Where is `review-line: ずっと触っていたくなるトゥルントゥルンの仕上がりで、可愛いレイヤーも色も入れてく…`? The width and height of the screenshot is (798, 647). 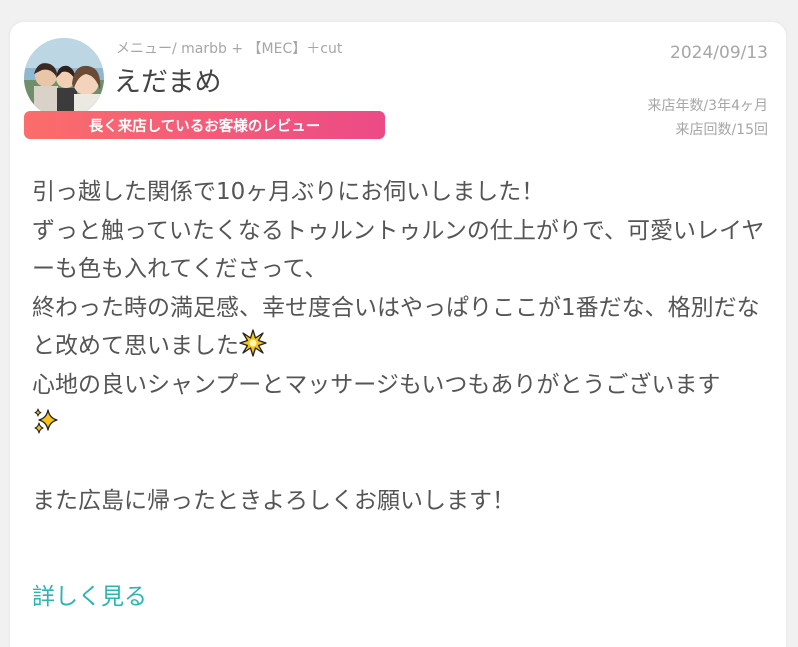
review-line: ずっと触っていたくなるトゥルントゥルンの仕上がりで、可愛いレイヤーも色も入れてく… is located at coordinates (398, 250).